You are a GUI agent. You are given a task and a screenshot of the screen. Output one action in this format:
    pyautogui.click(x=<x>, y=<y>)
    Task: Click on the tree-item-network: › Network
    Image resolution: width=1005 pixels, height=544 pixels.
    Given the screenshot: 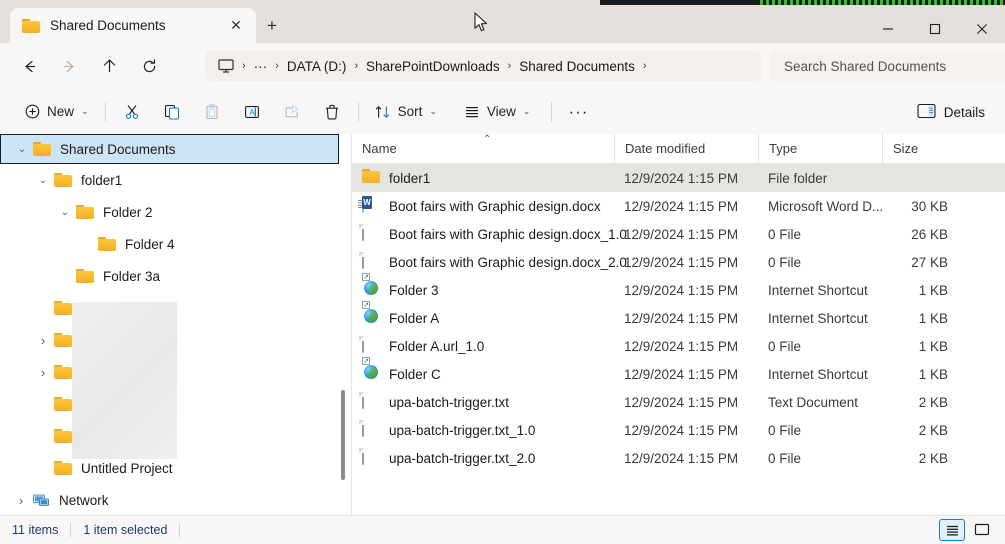 What is the action you would take?
    pyautogui.click(x=176, y=499)
    